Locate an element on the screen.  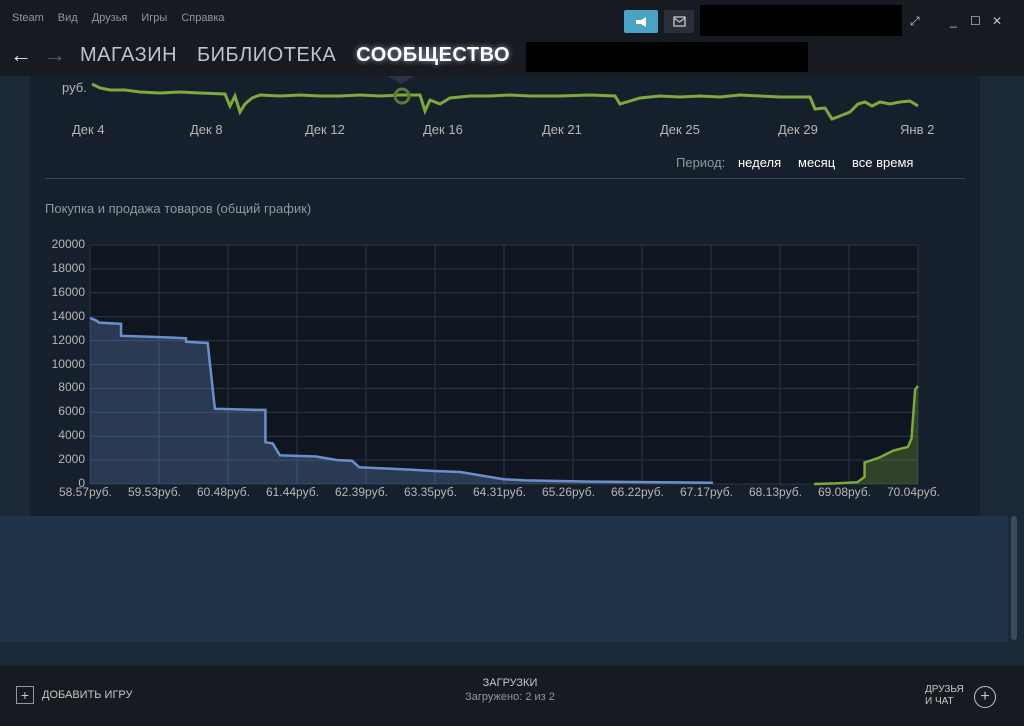
y-tick-label: 8000 is located at coordinates (71, 387).